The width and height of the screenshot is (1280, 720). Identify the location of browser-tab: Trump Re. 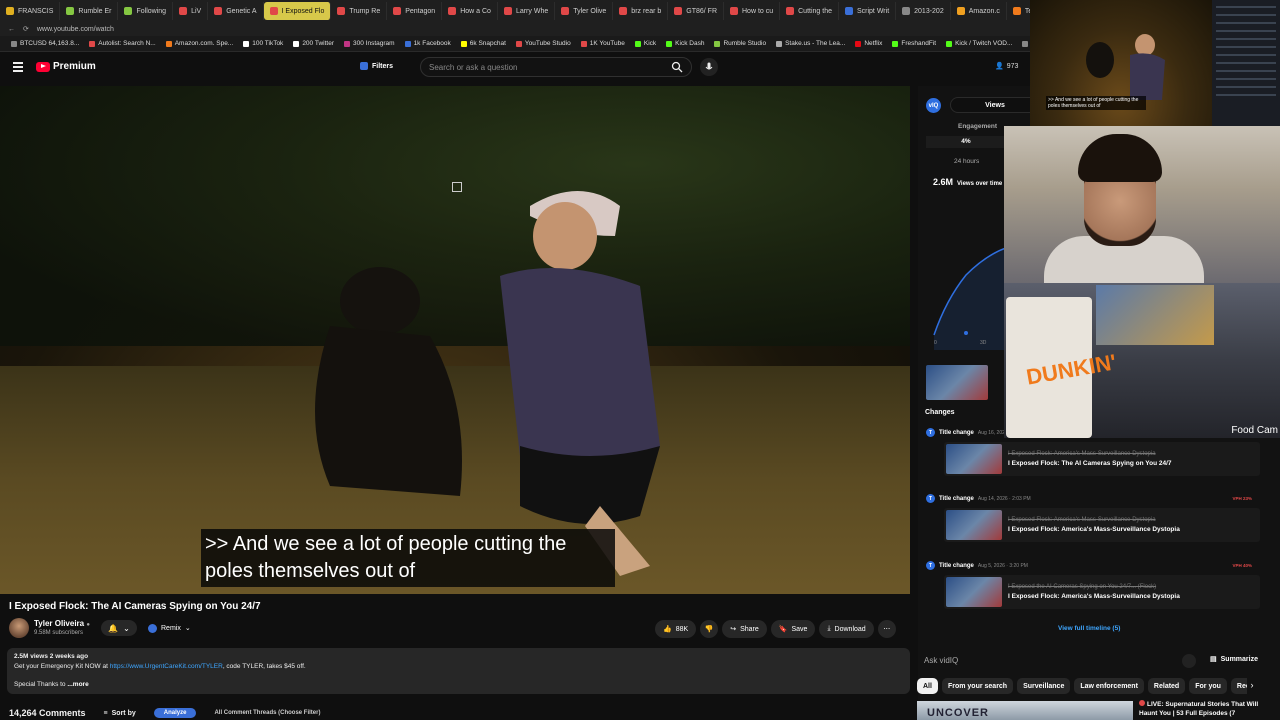
(359, 11).